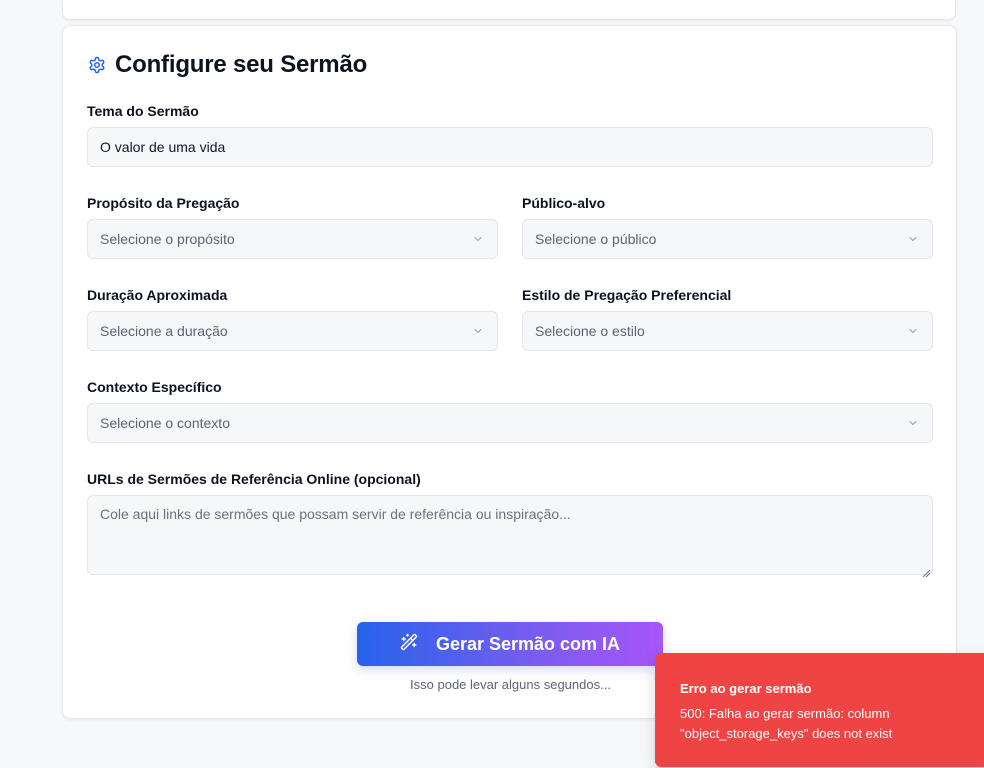 The image size is (984, 768). I want to click on context-select: Selecione o contexto, so click(510, 423).